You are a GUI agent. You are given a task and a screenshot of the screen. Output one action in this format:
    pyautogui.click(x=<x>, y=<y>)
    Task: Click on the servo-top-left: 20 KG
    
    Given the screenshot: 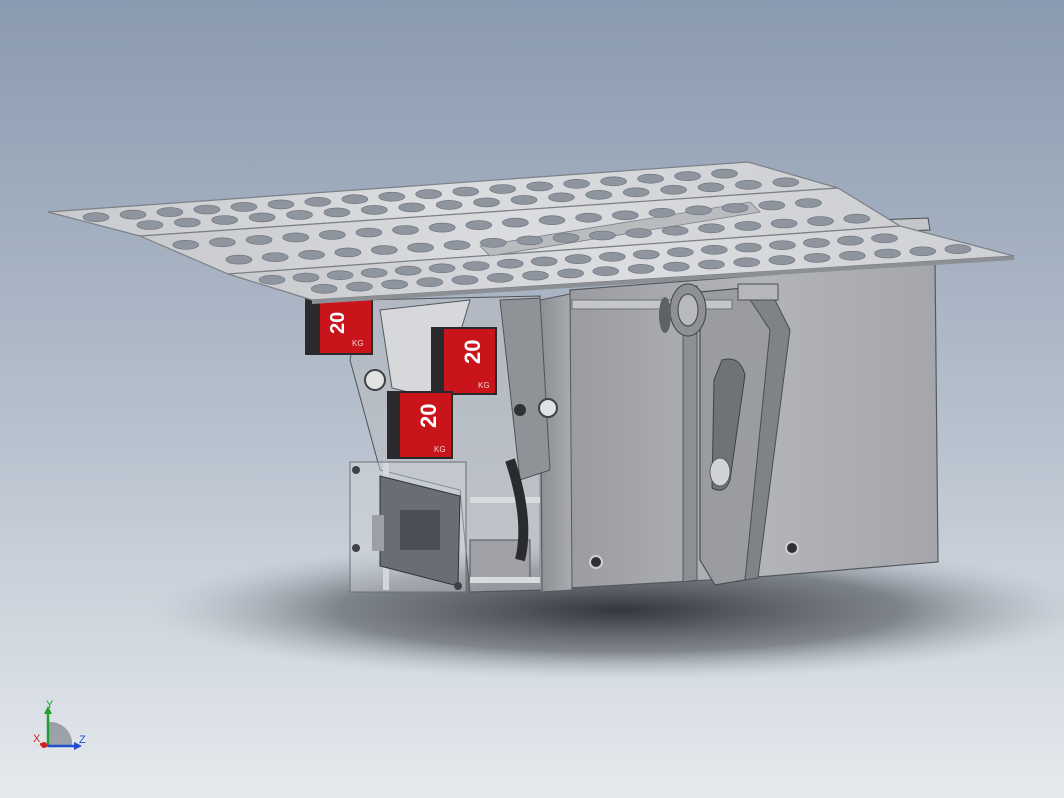 What is the action you would take?
    pyautogui.click(x=339, y=326)
    